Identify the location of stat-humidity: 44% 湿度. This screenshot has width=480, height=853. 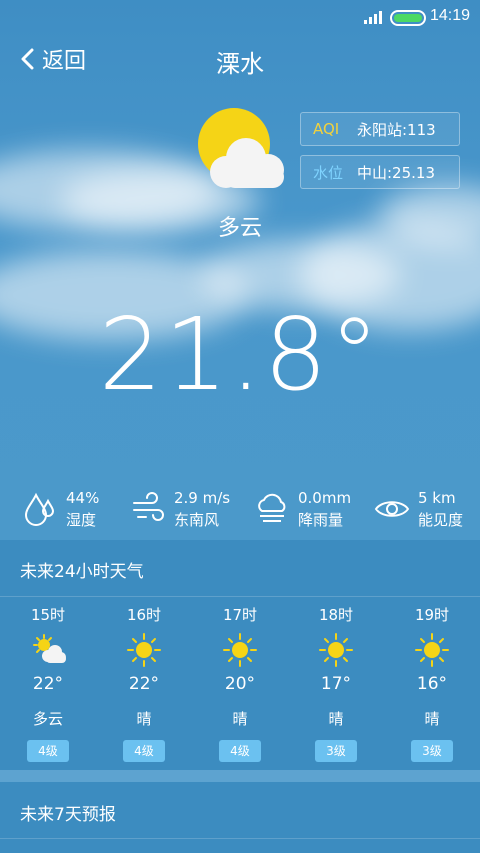
(60, 509).